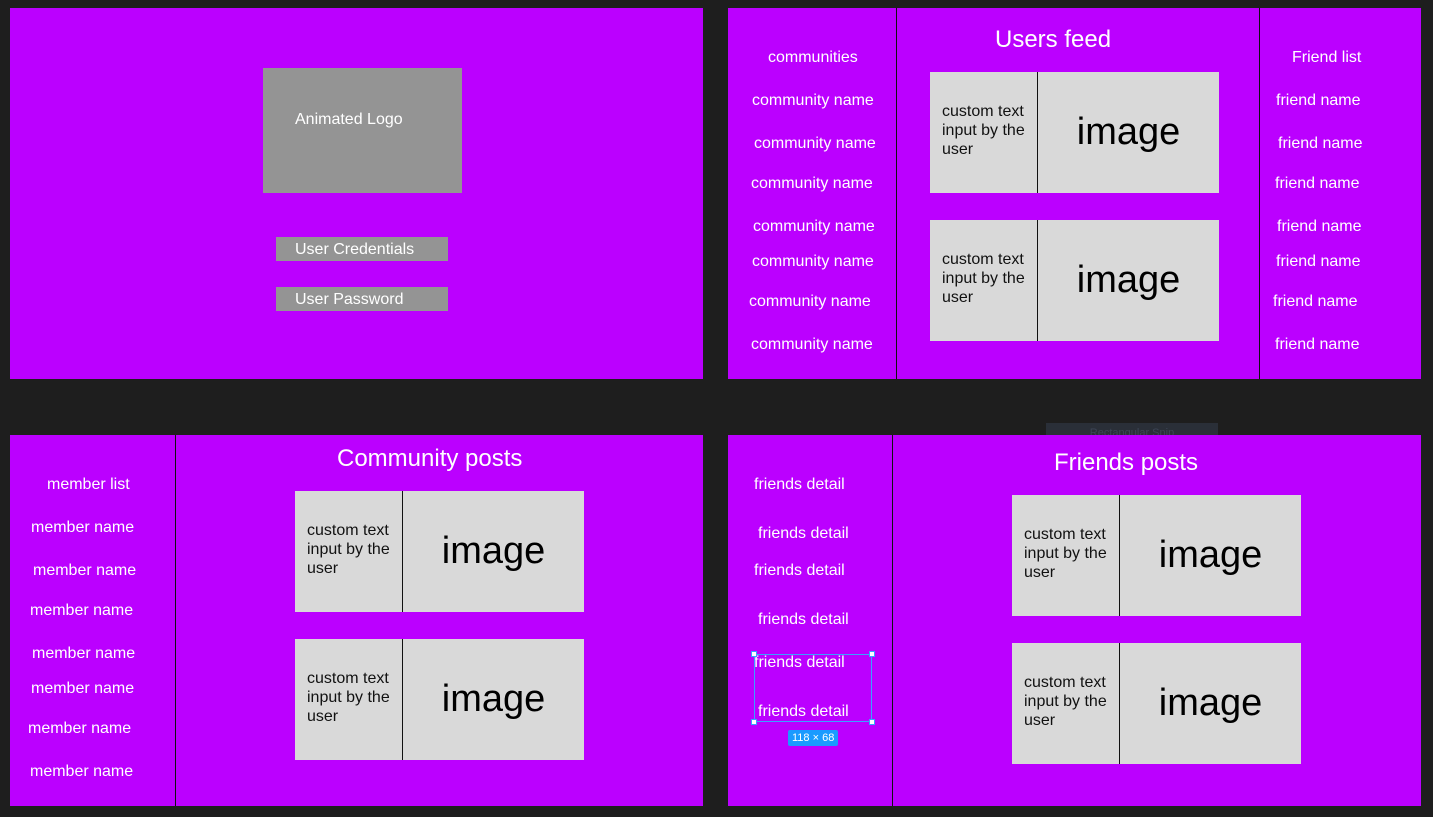 The image size is (1433, 817). Describe the element at coordinates (175, 620) in the screenshot. I see `member-divider` at that location.